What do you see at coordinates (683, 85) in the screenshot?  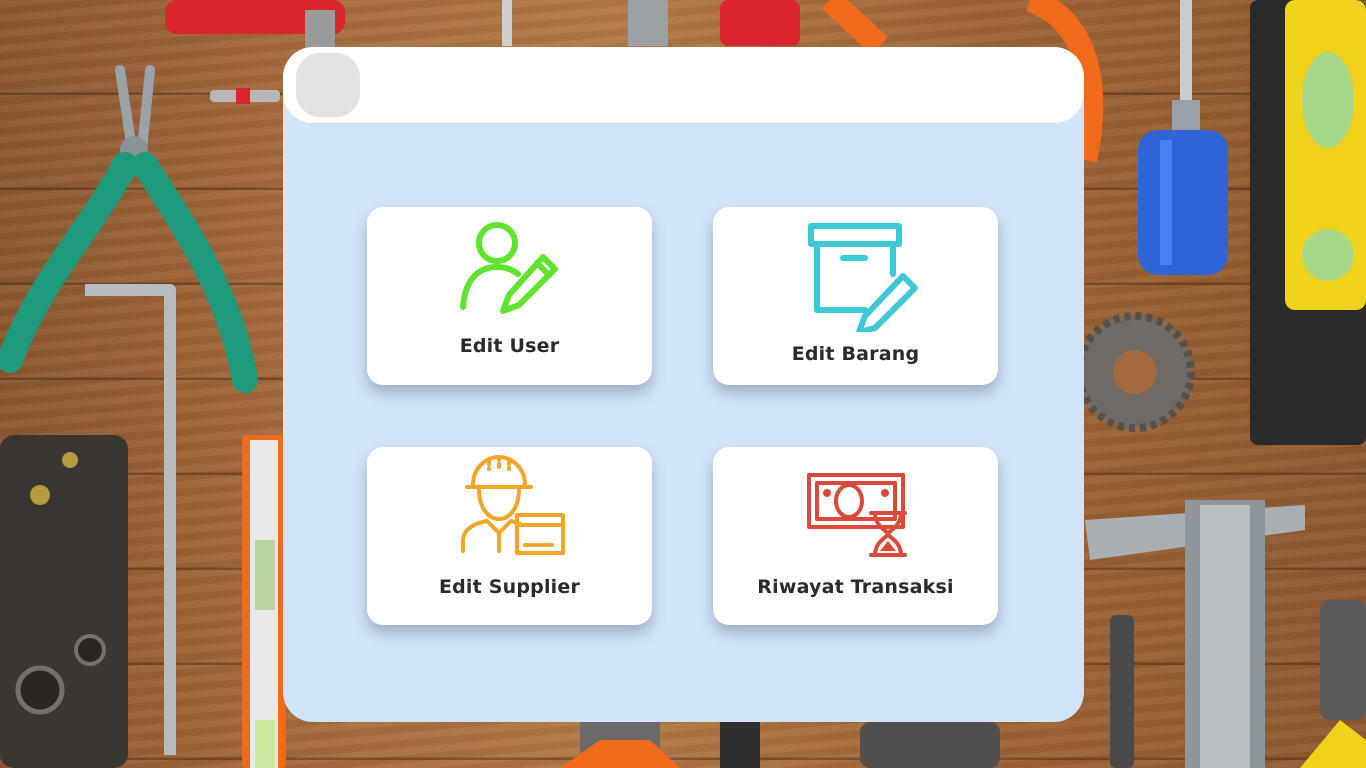 I see `panel-header` at bounding box center [683, 85].